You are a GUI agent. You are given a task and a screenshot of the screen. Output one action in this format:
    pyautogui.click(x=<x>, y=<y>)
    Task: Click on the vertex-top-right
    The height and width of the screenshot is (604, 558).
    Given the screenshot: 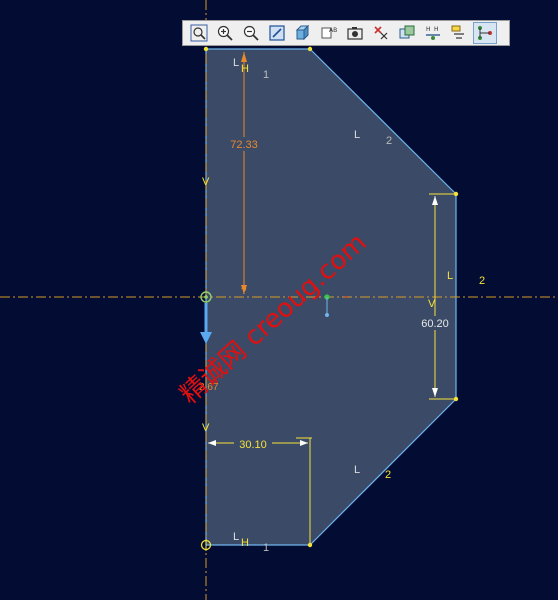 What is the action you would take?
    pyautogui.click(x=310, y=49)
    